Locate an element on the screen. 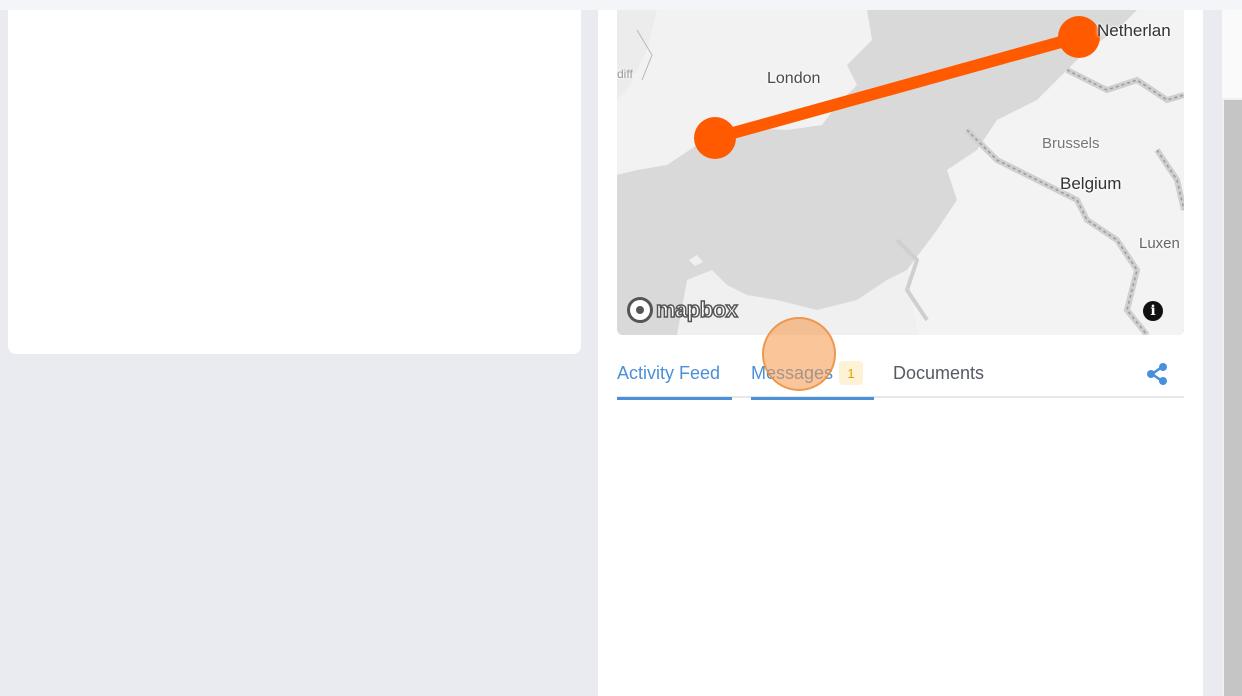  tab-messages-underline is located at coordinates (812, 398).